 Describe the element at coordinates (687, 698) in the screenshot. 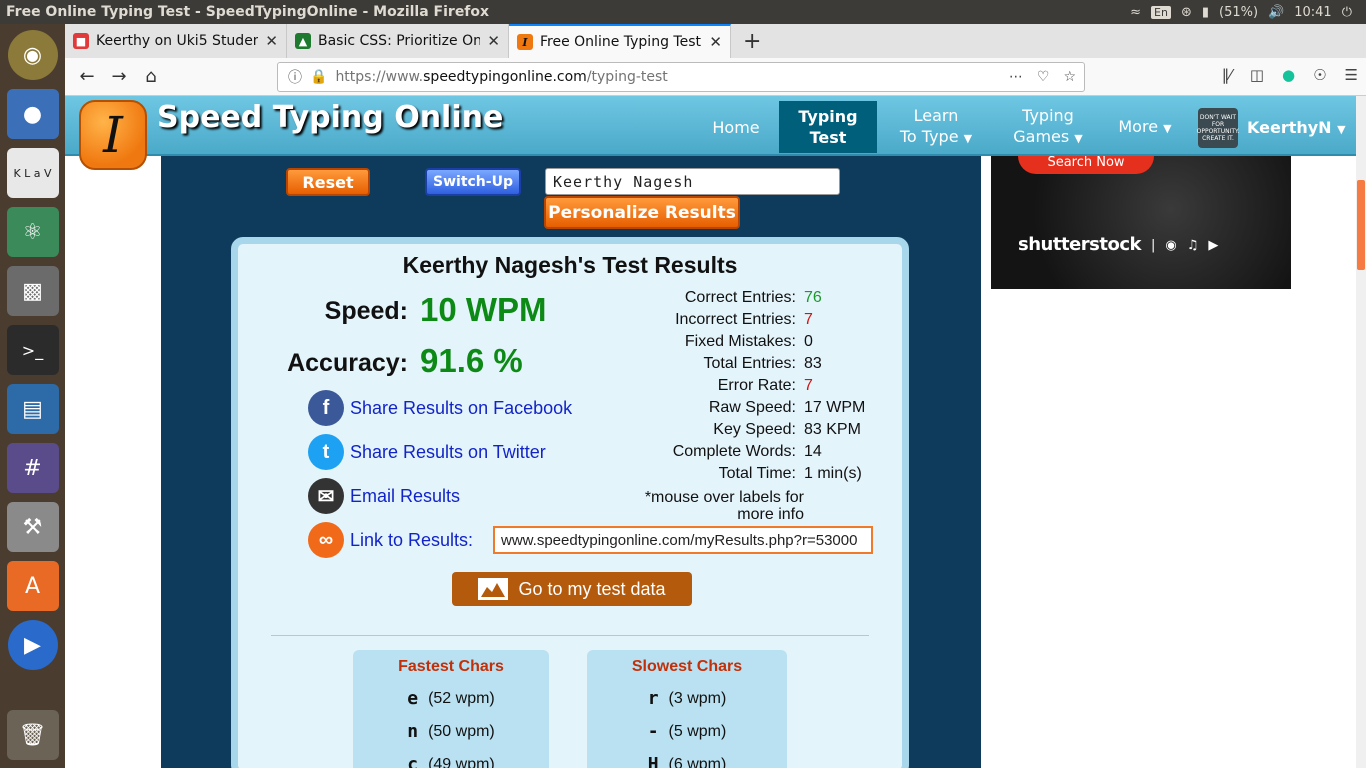

I see `list-item: r (3 wpm)` at that location.